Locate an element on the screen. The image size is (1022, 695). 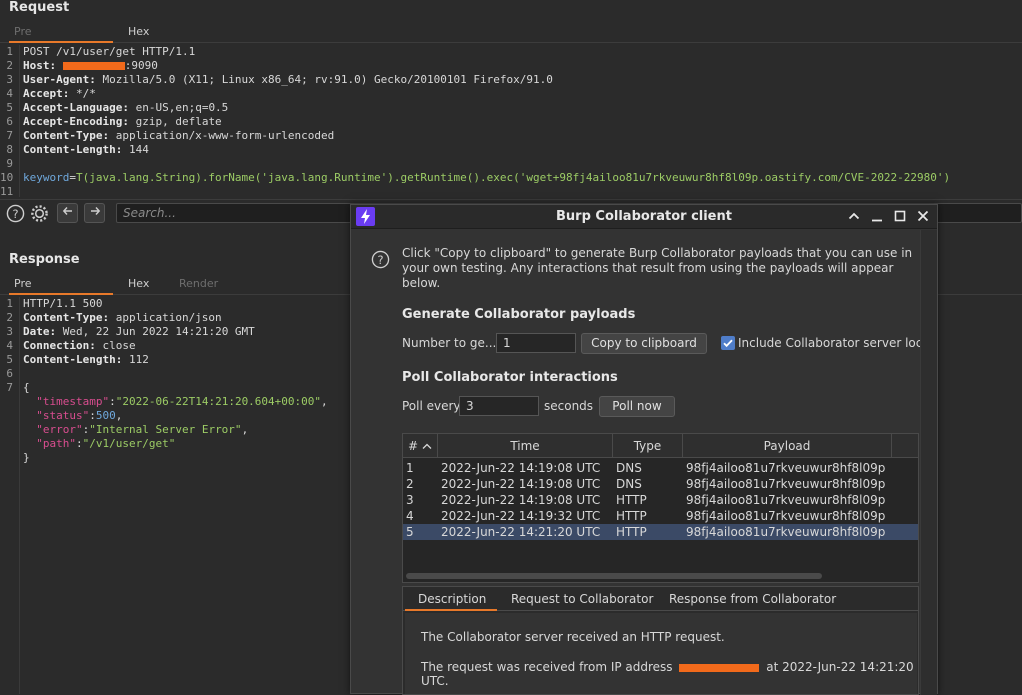
header-name: Content-Length: is located at coordinates (73, 149).